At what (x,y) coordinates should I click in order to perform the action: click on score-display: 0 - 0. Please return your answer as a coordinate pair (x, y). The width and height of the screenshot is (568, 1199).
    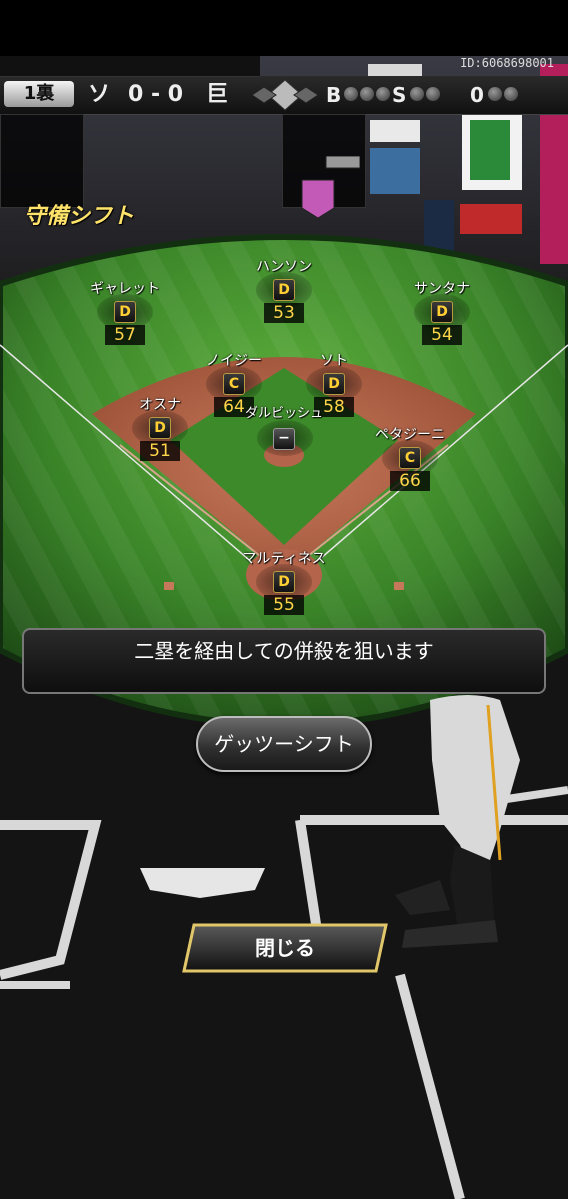
    Looking at the image, I should click on (156, 94).